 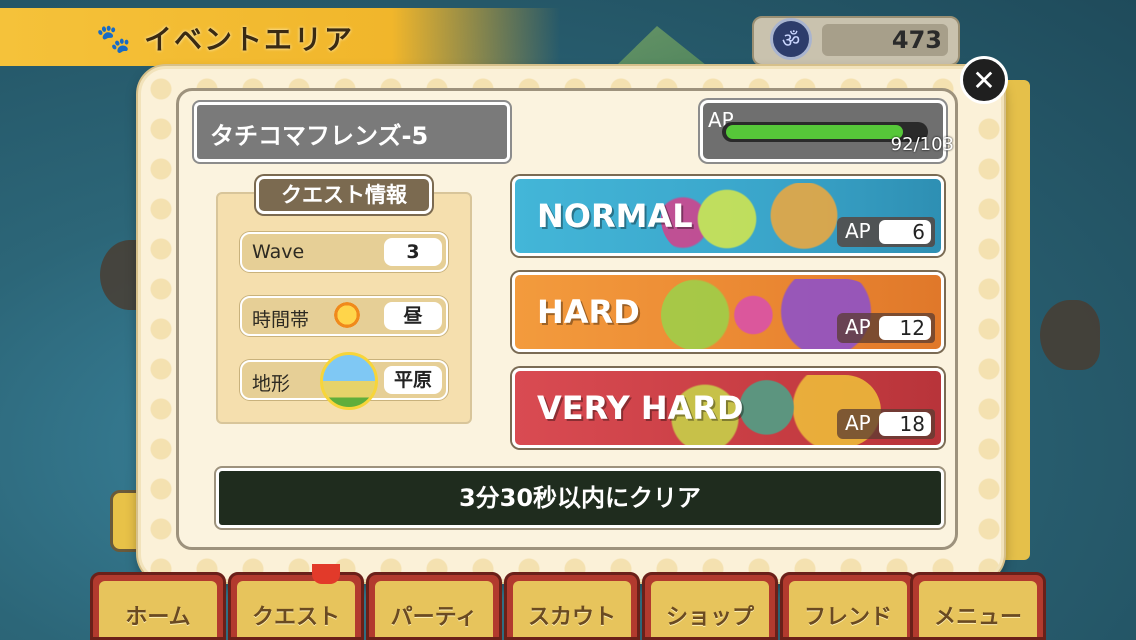 What do you see at coordinates (413, 380) in the screenshot?
I see `info-value: 平原` at bounding box center [413, 380].